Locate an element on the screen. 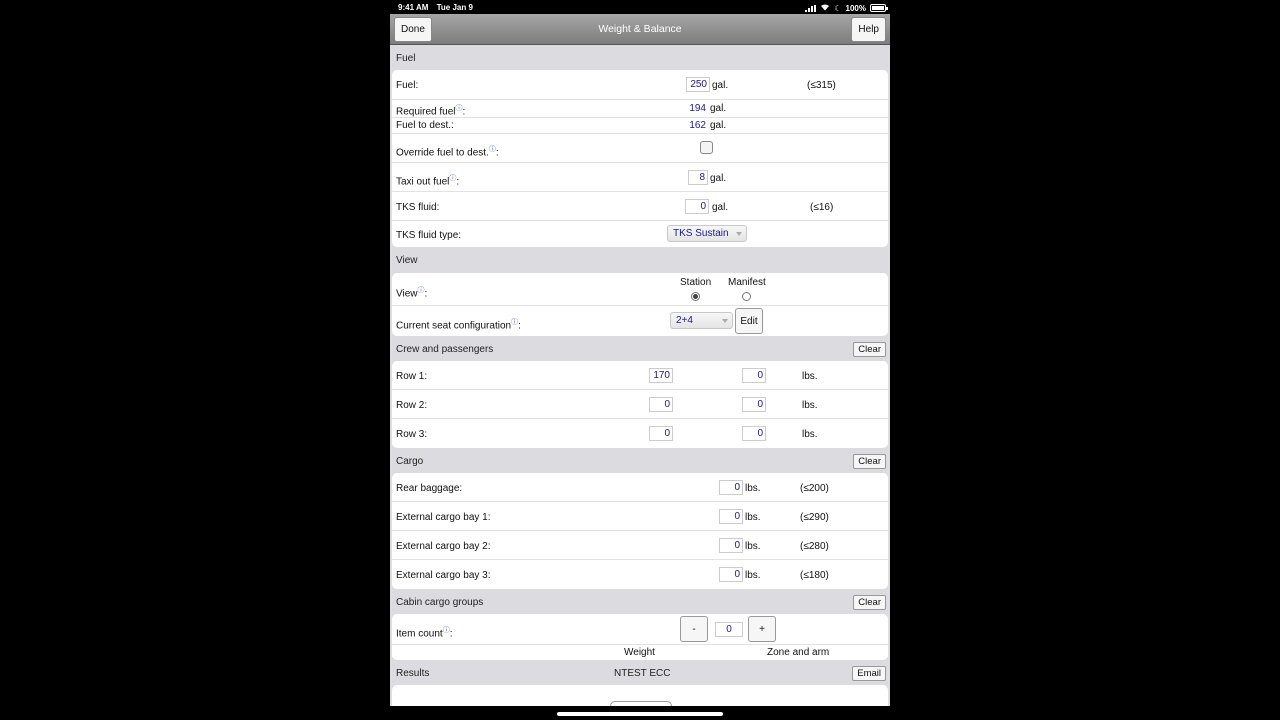 This screenshot has width=1280, height=720. fuel-label: Fuel: is located at coordinates (407, 85).